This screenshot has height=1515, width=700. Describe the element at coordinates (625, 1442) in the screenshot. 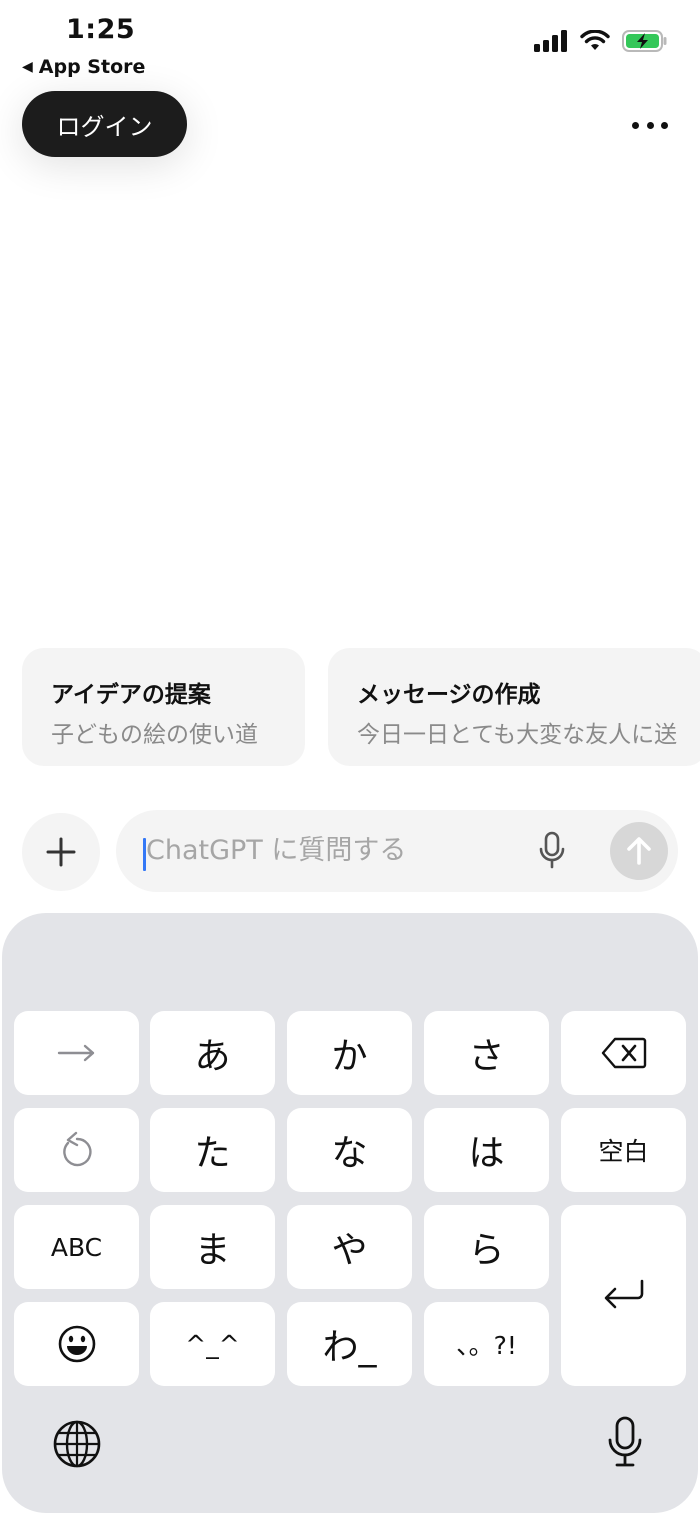

I see `dictation-mic-icon` at that location.